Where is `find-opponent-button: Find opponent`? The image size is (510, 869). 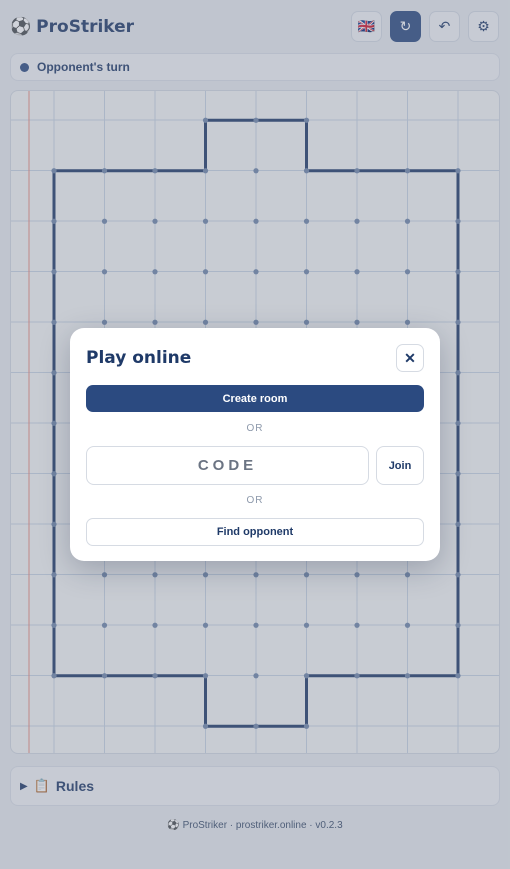
find-opponent-button: Find opponent is located at coordinates (255, 532).